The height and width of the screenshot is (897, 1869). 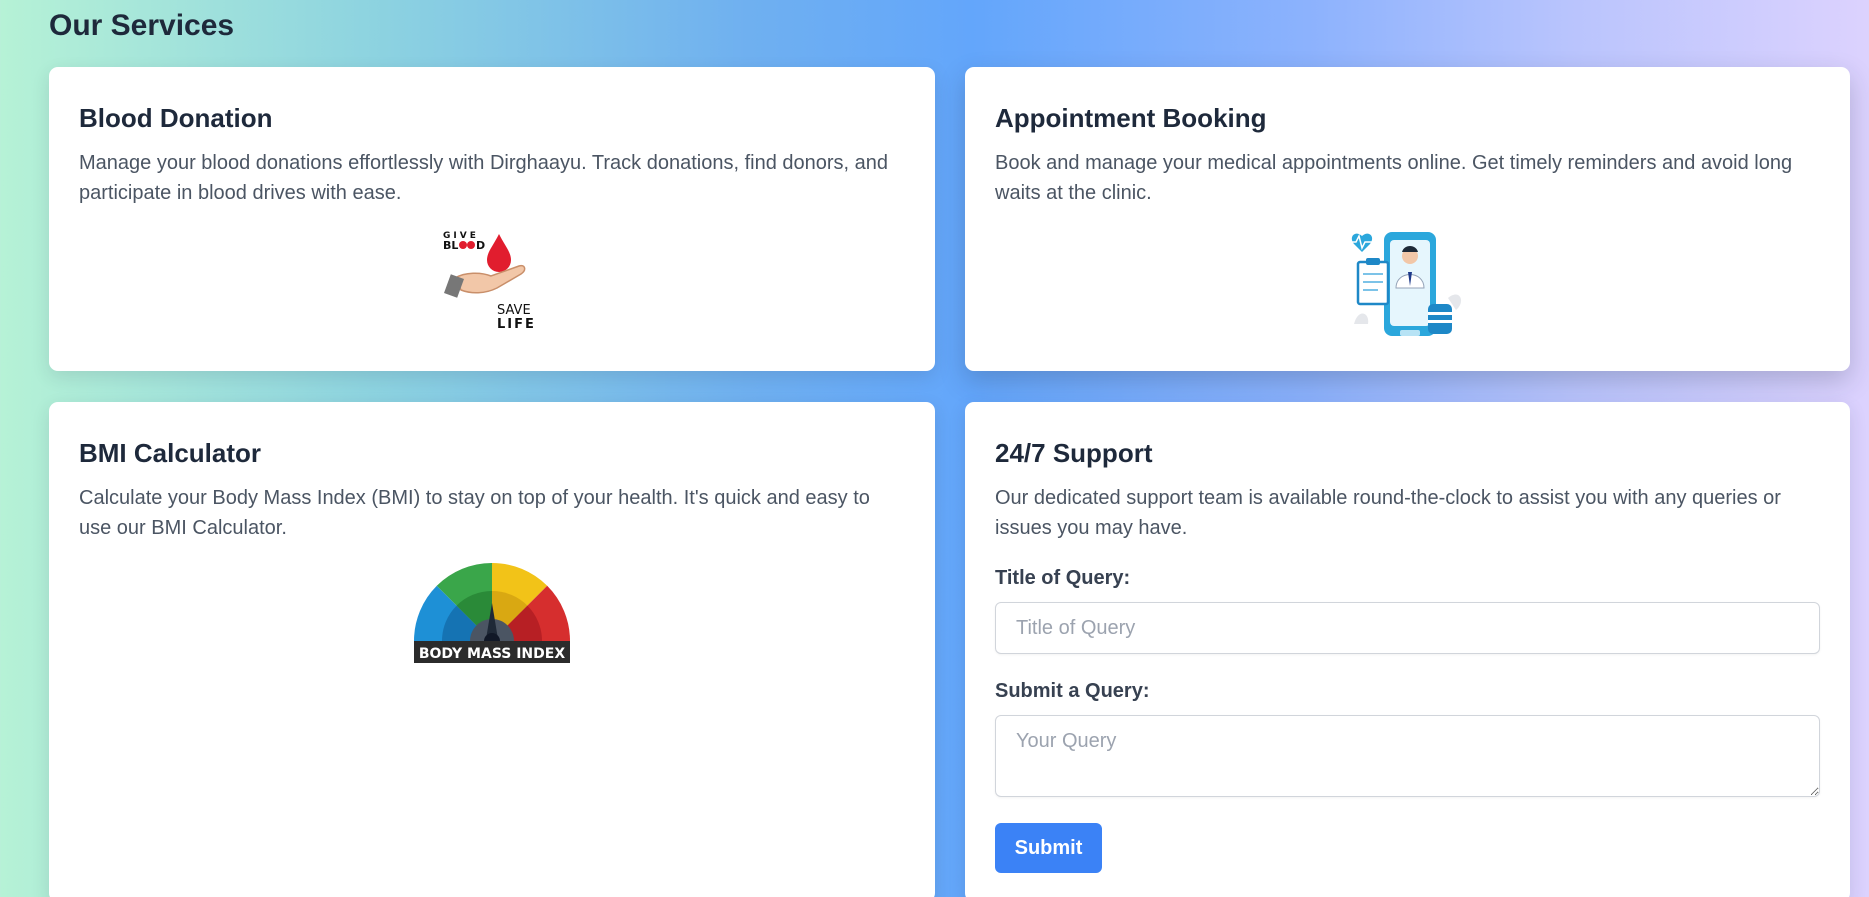 I want to click on query-body-textarea, so click(x=1407, y=756).